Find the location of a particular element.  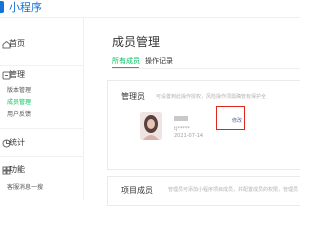

page-title: 成员管理 is located at coordinates (136, 42).